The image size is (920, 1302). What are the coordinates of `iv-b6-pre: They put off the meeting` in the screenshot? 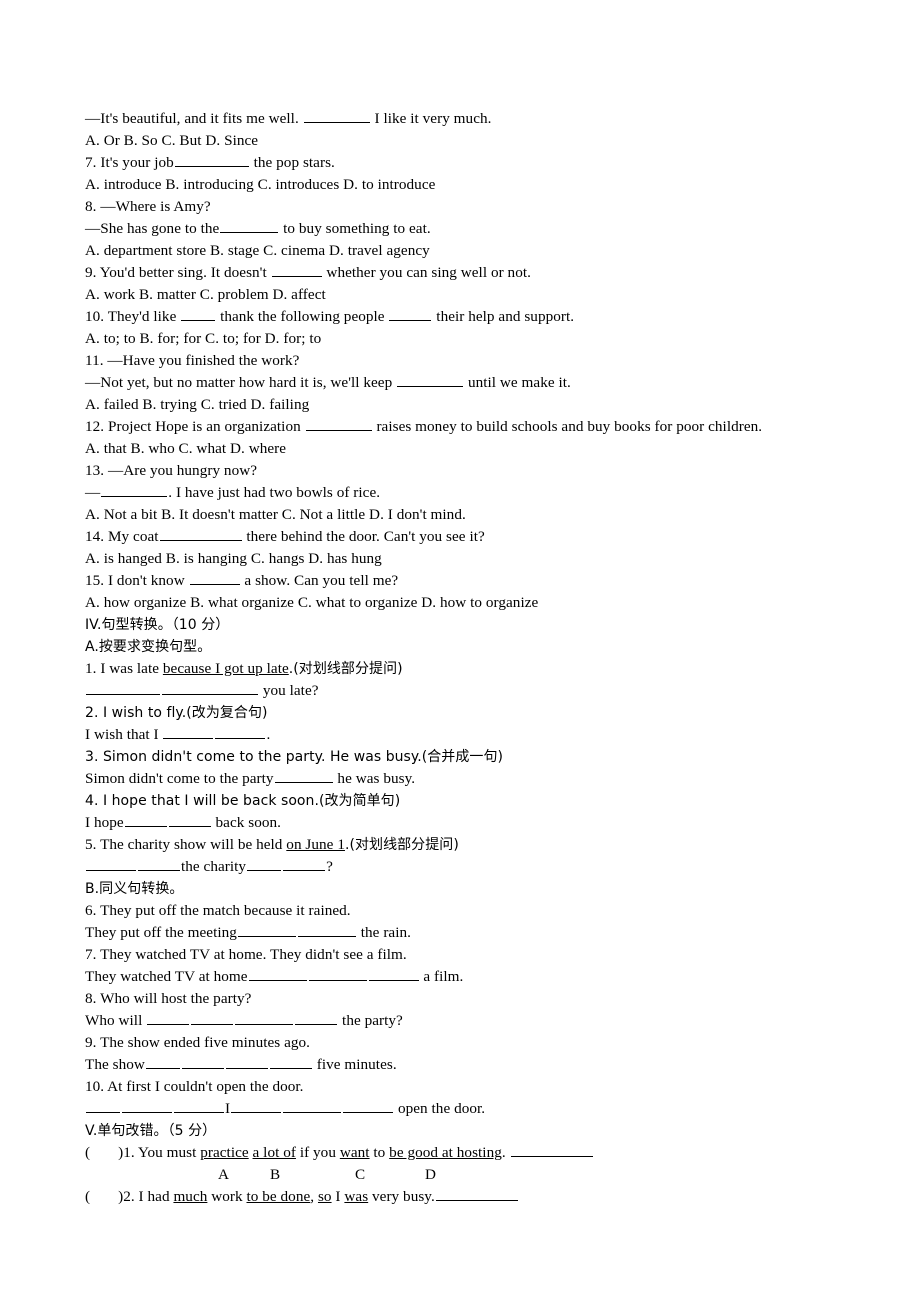 It's located at (161, 932).